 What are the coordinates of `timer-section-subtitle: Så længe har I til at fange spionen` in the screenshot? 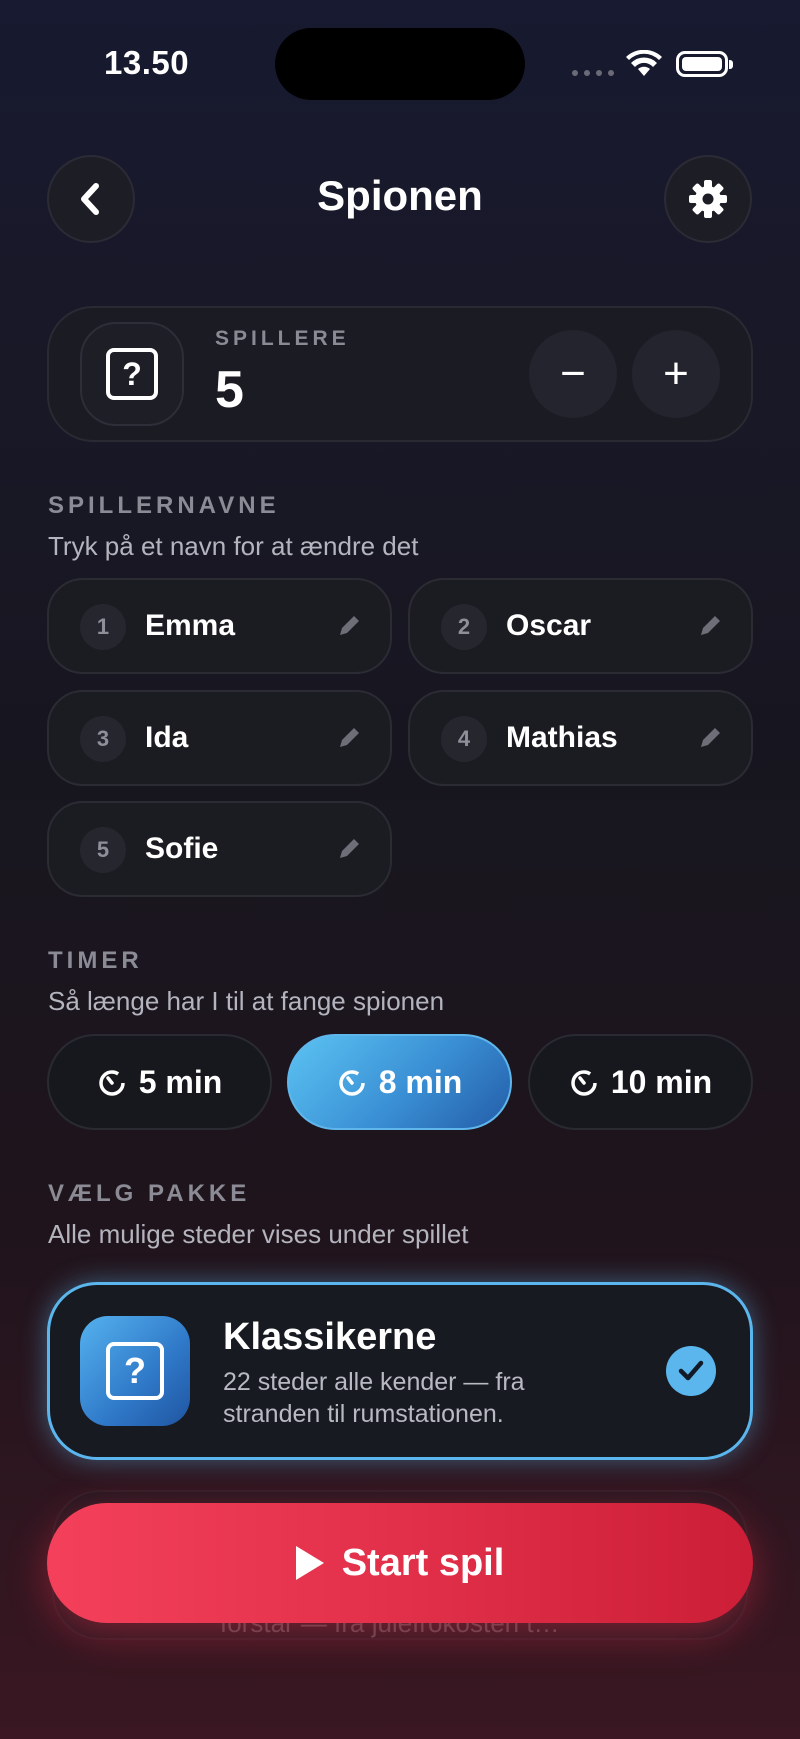 It's located at (246, 1001).